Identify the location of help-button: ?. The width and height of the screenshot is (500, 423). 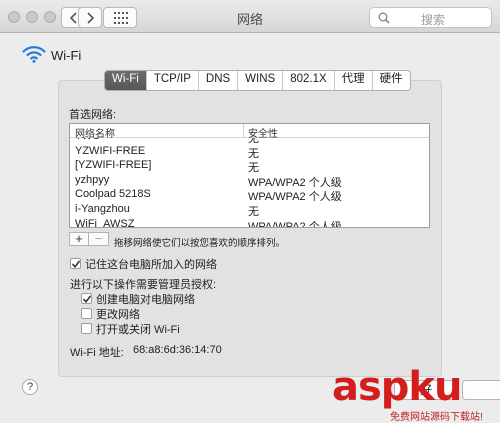
(30, 387).